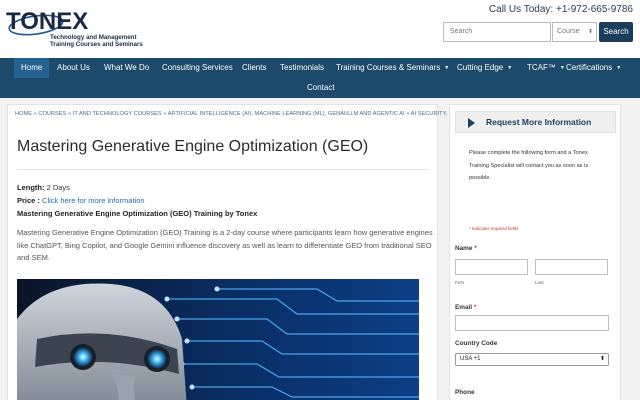  I want to click on required-note: * Indicates required fields, so click(494, 228).